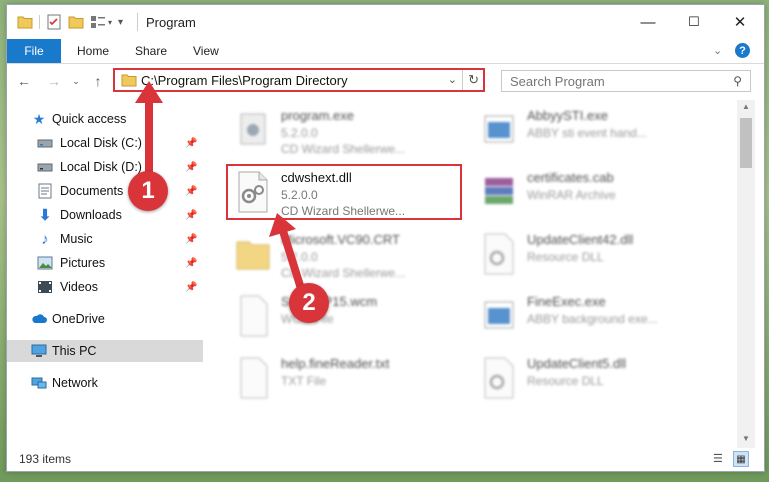 The height and width of the screenshot is (482, 769). I want to click on sidebar-item-label: Local Disk (D:), so click(101, 167).